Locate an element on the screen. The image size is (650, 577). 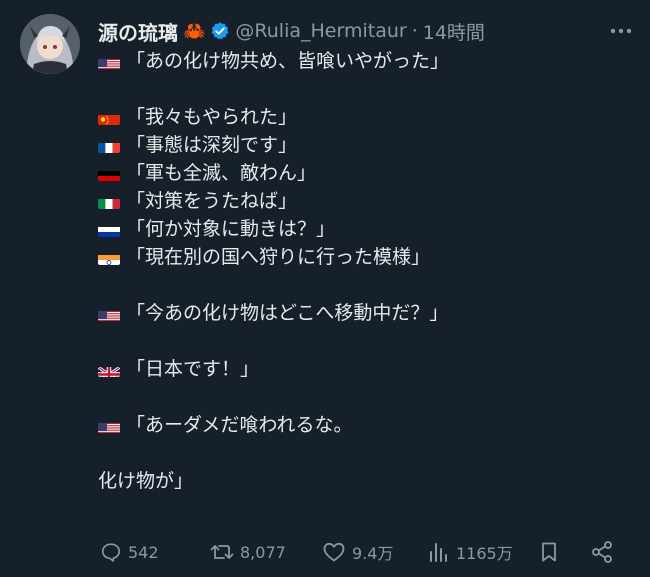
crab-emoji: 🦀 is located at coordinates (194, 31).